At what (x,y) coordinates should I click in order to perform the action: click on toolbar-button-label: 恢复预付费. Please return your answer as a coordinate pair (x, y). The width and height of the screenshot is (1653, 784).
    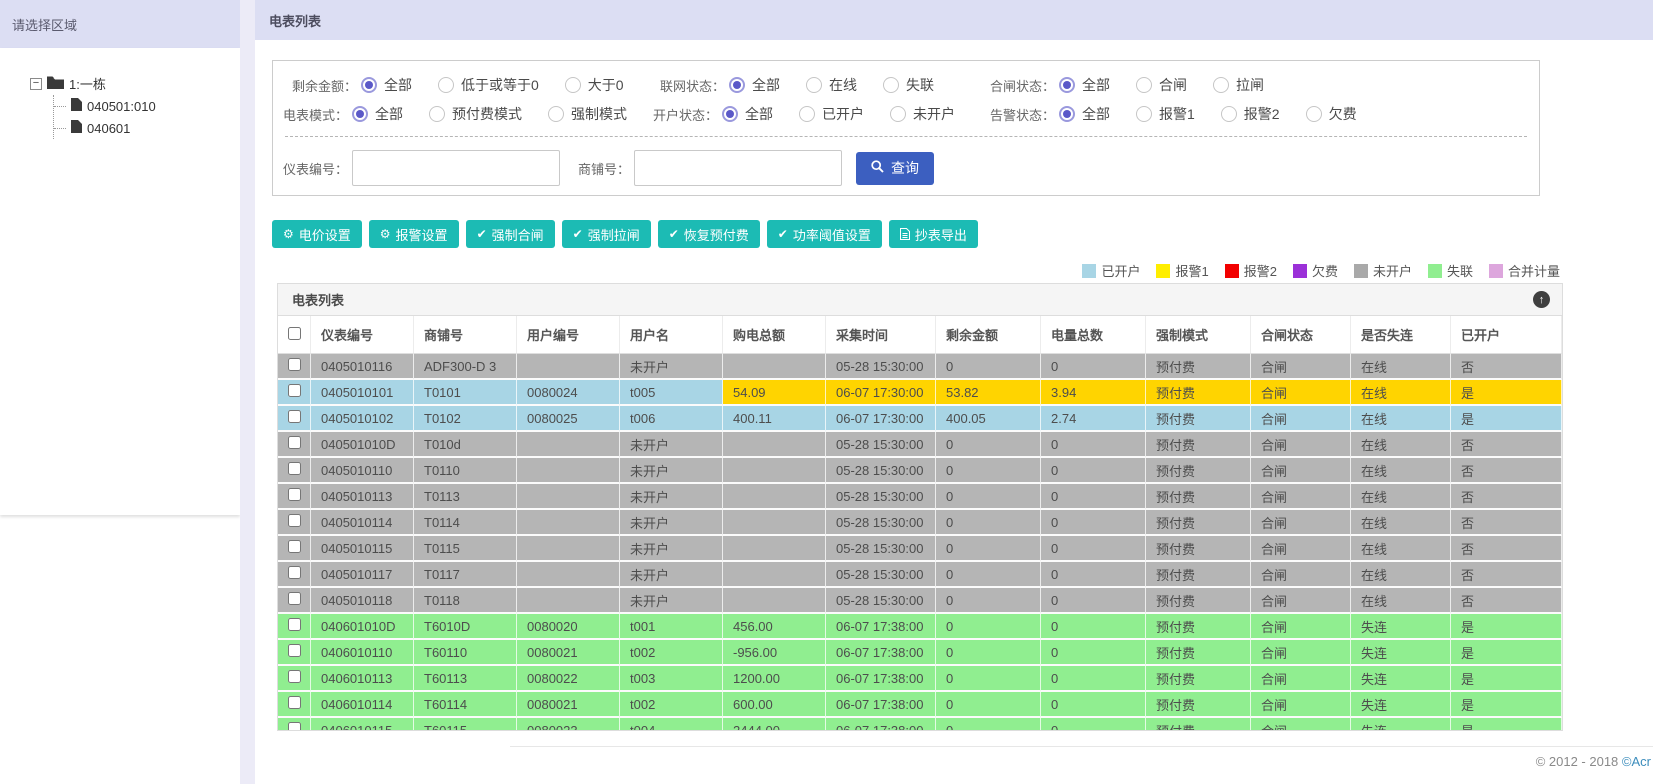
    Looking at the image, I should click on (716, 235).